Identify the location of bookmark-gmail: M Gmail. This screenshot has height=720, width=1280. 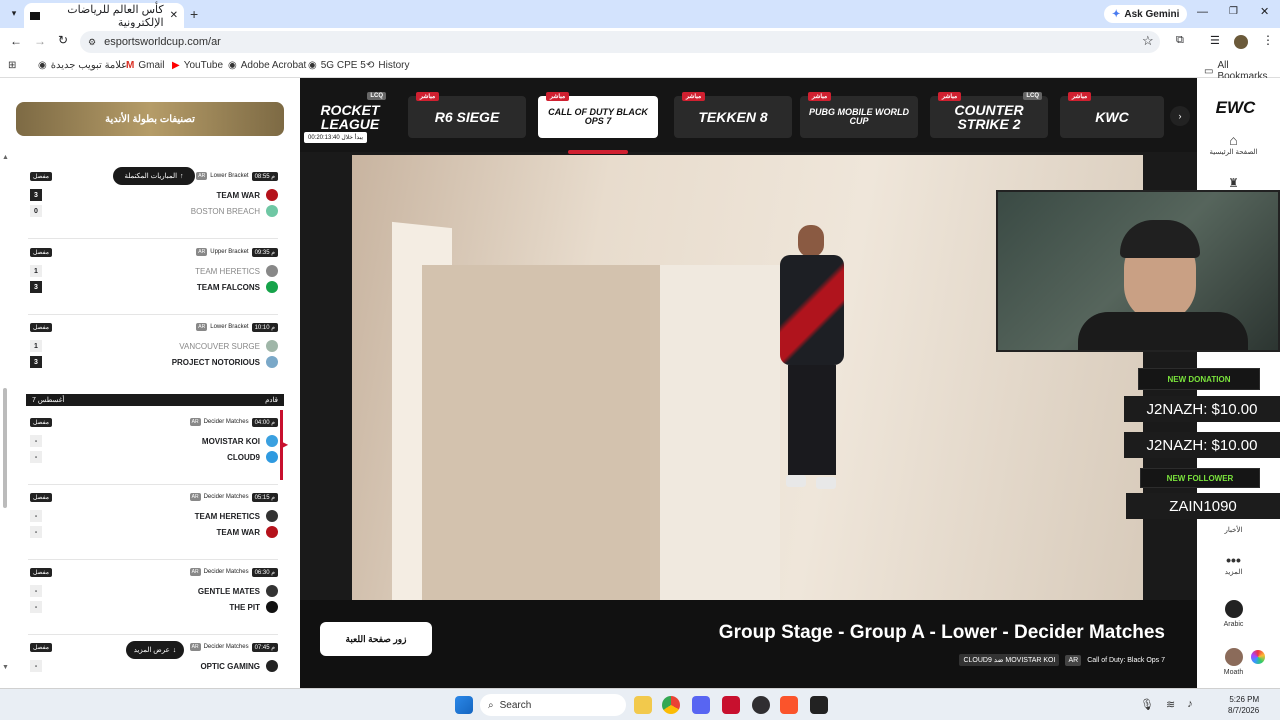
(145, 65).